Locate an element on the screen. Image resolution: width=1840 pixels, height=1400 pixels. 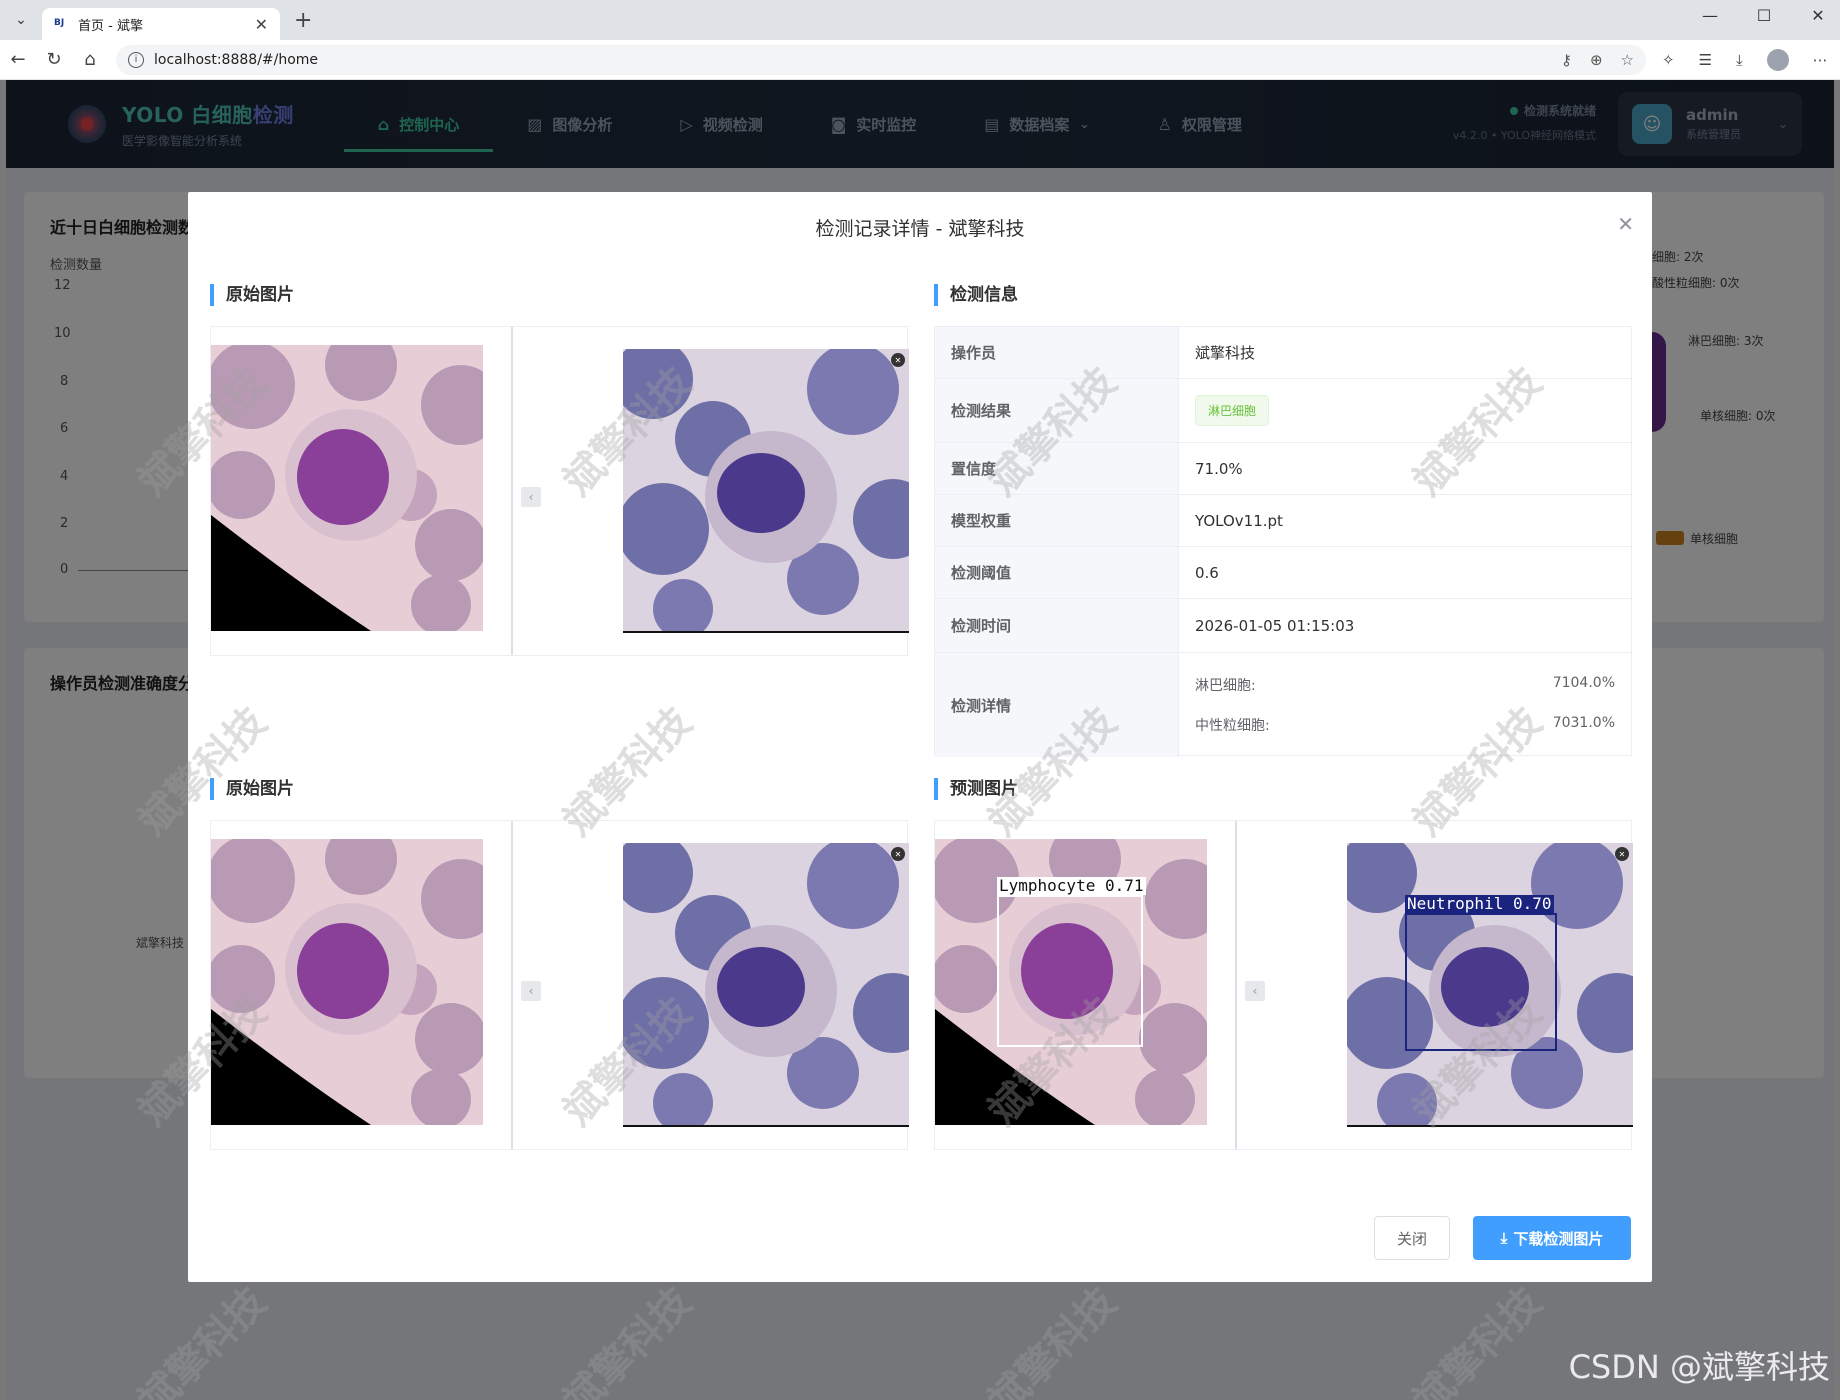
predicted-image-2: Neutrophil 0.70 ✕ is located at coordinates (1490, 985).